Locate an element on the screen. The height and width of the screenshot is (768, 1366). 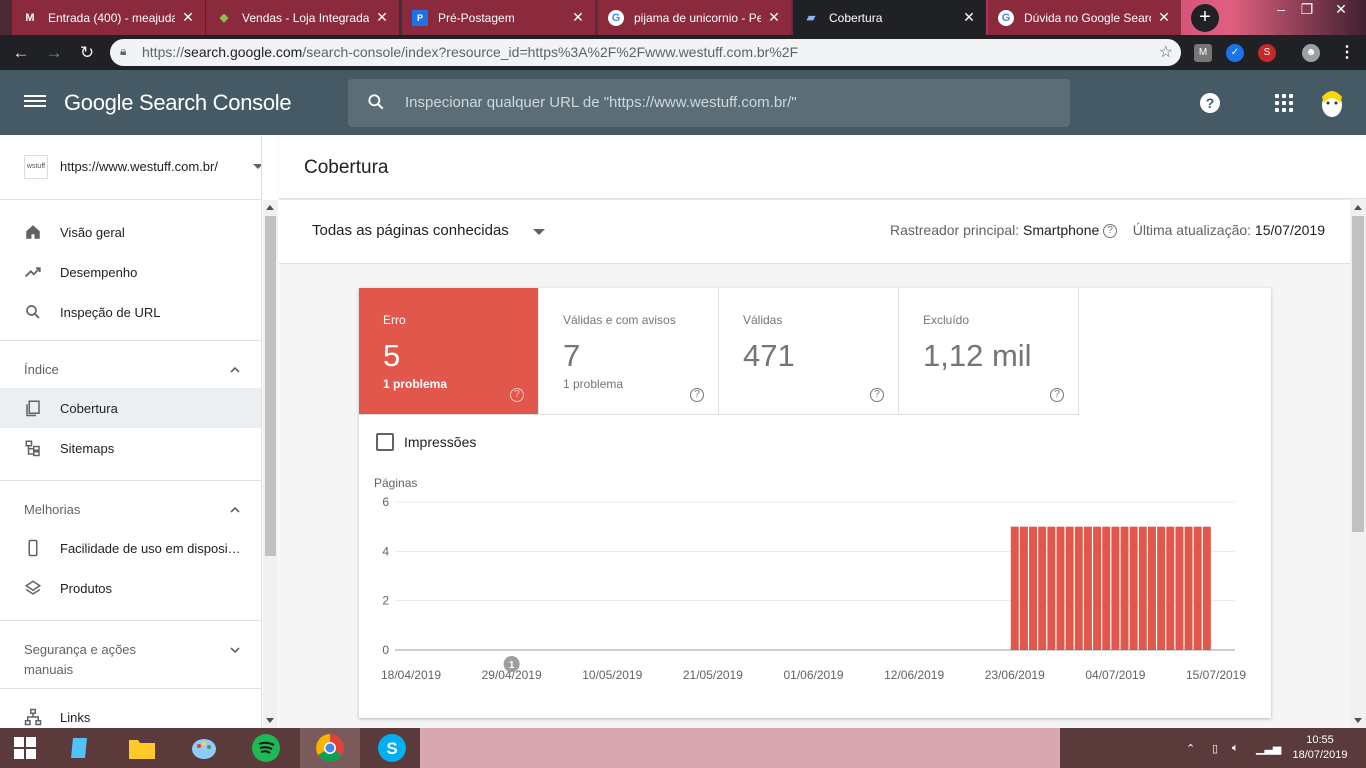
trending-up-icon is located at coordinates (32, 272).